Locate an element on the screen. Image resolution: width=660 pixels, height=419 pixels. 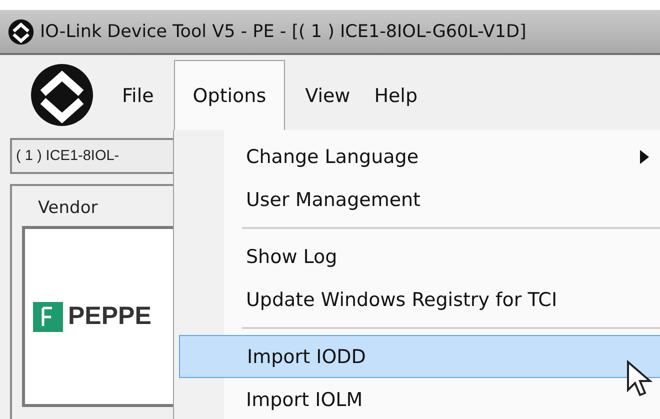
menu-entry: Show Log is located at coordinates (417, 256).